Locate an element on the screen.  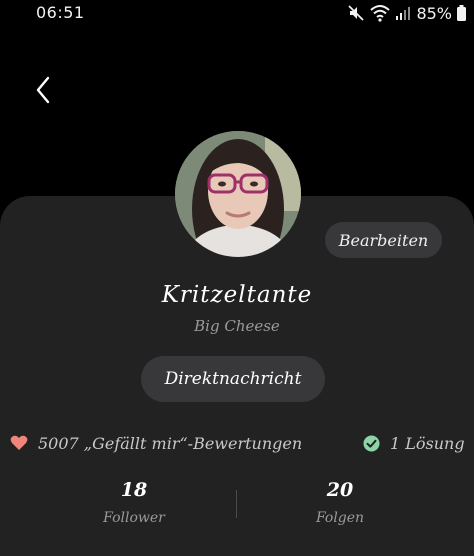
profile-username: Kritzeltante is located at coordinates (237, 295).